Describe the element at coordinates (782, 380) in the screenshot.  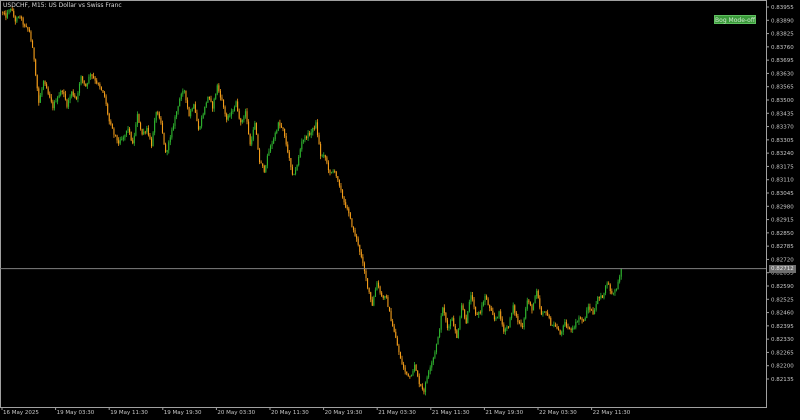
I see `price-label: 0.82135` at that location.